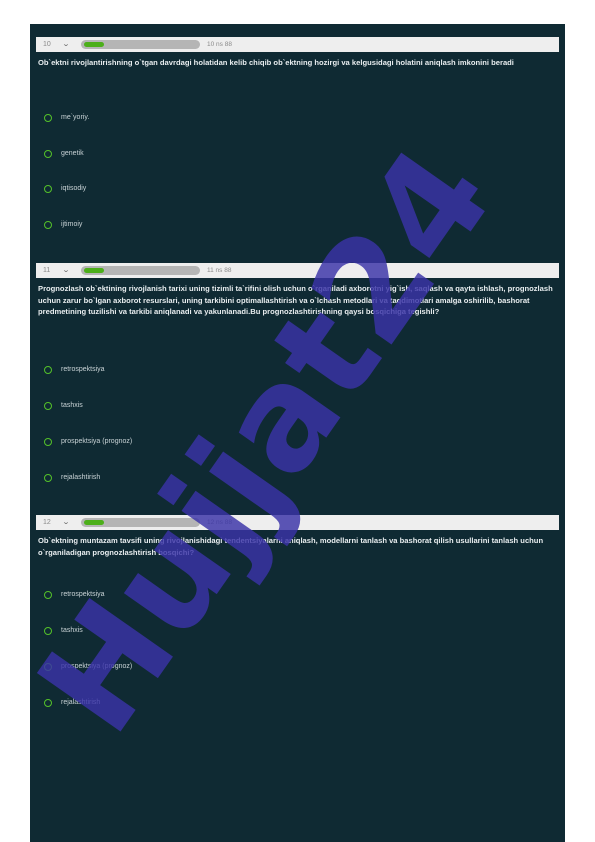 The image size is (595, 842). What do you see at coordinates (47, 44) in the screenshot?
I see `question-number: 10` at bounding box center [47, 44].